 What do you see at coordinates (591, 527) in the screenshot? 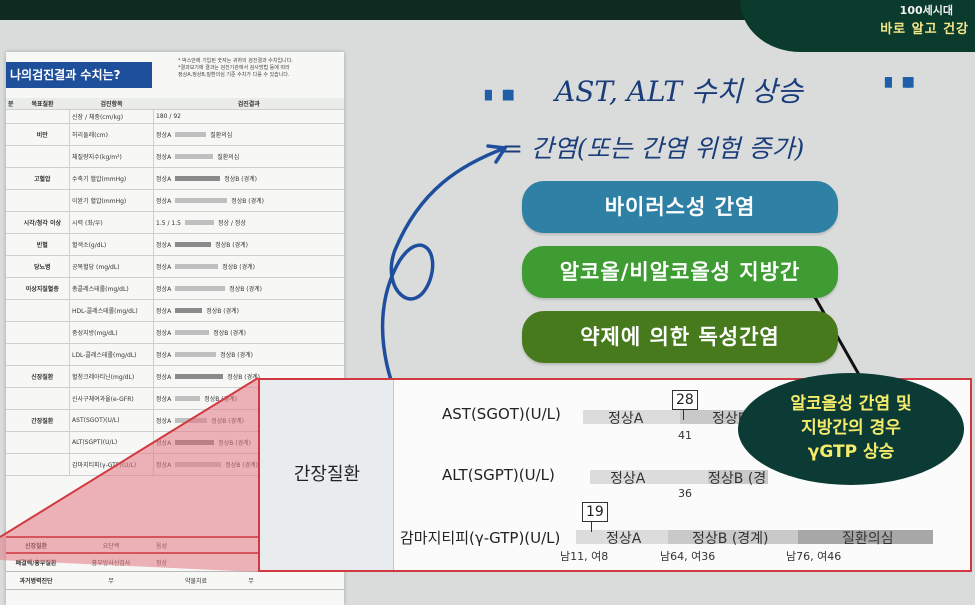
I see `ggt-tick` at bounding box center [591, 527].